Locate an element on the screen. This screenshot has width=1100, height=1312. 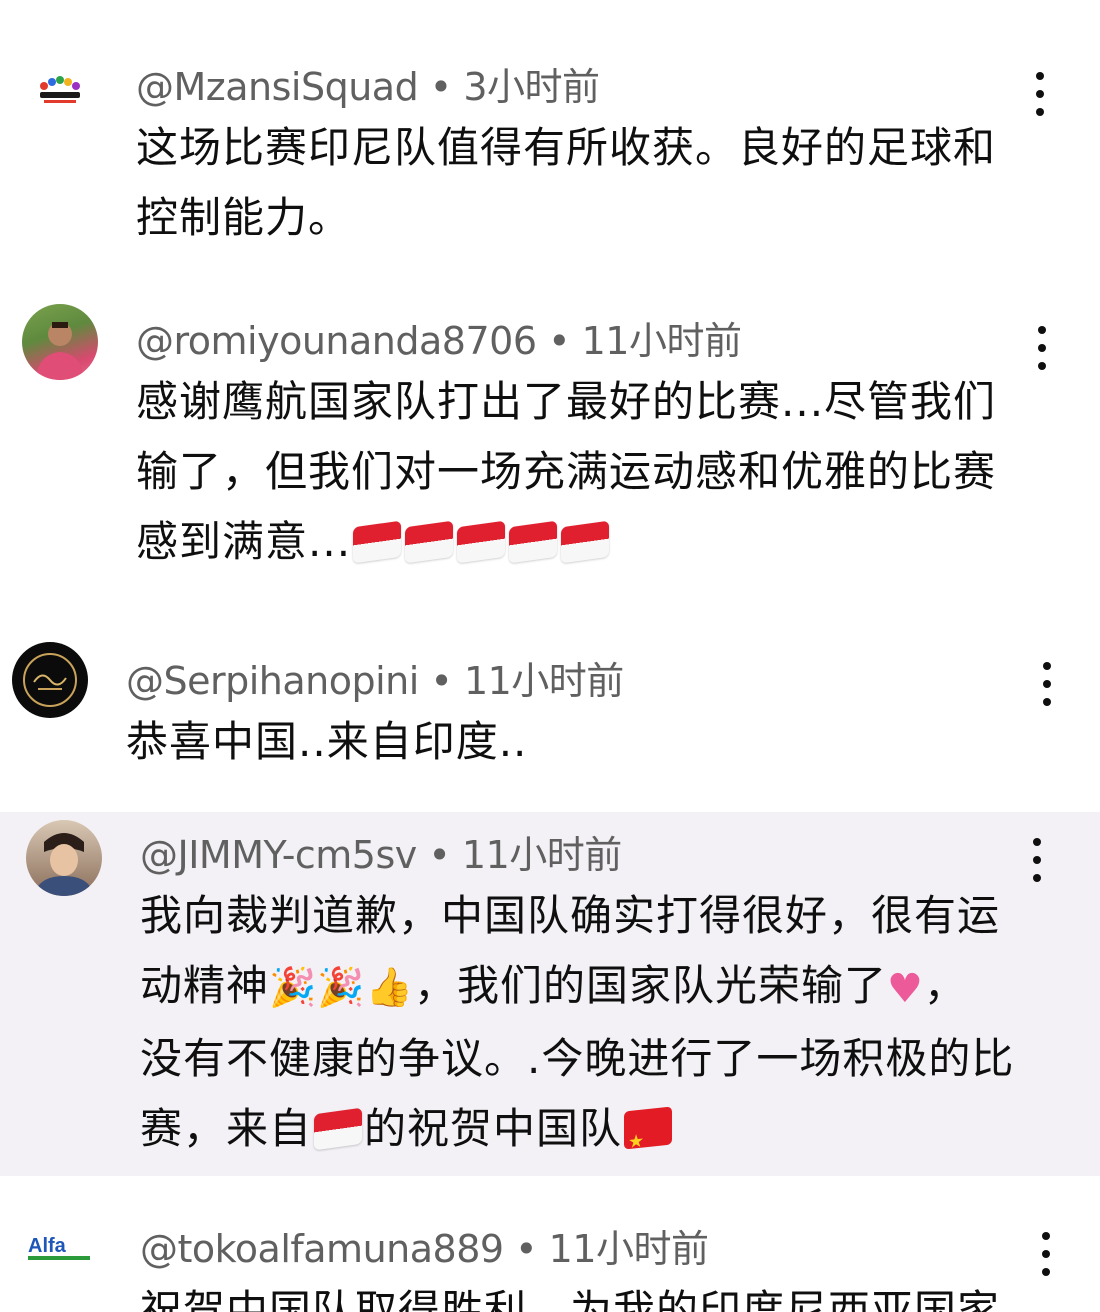
comment-line: 感谢鹰航国家队打出了最好的比赛...尽管我们 is located at coordinates (566, 401).